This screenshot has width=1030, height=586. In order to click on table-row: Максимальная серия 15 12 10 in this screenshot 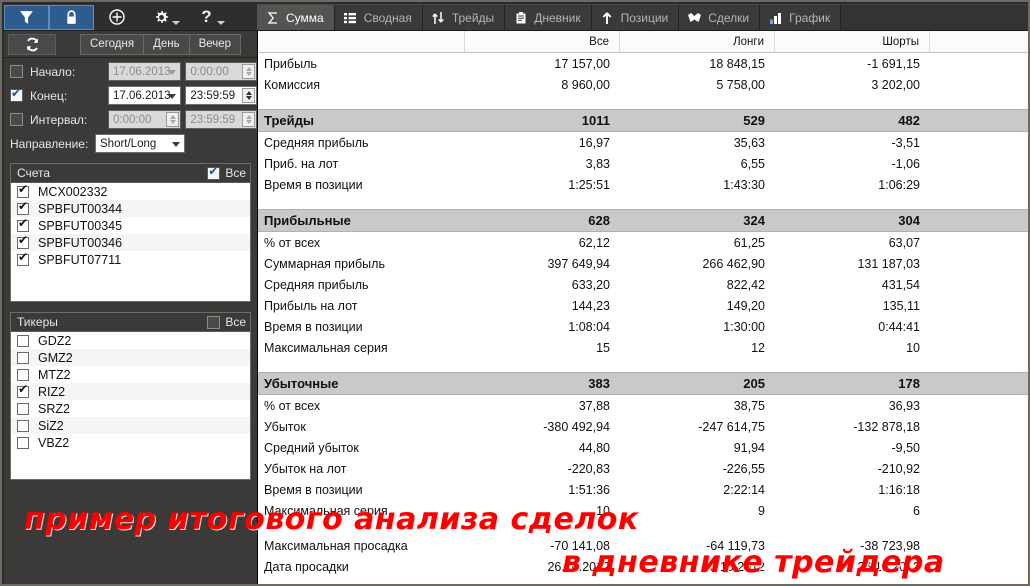, I will do `click(643, 347)`.